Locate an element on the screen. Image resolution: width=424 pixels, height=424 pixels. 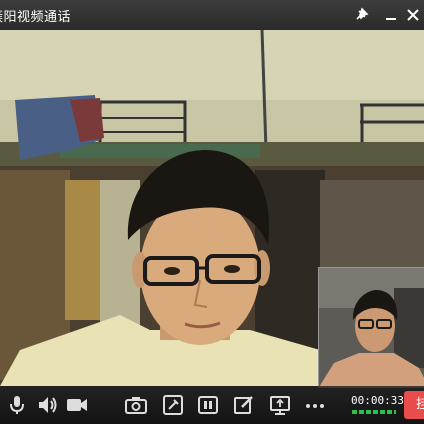
signal-strength-indicator is located at coordinates (374, 412).